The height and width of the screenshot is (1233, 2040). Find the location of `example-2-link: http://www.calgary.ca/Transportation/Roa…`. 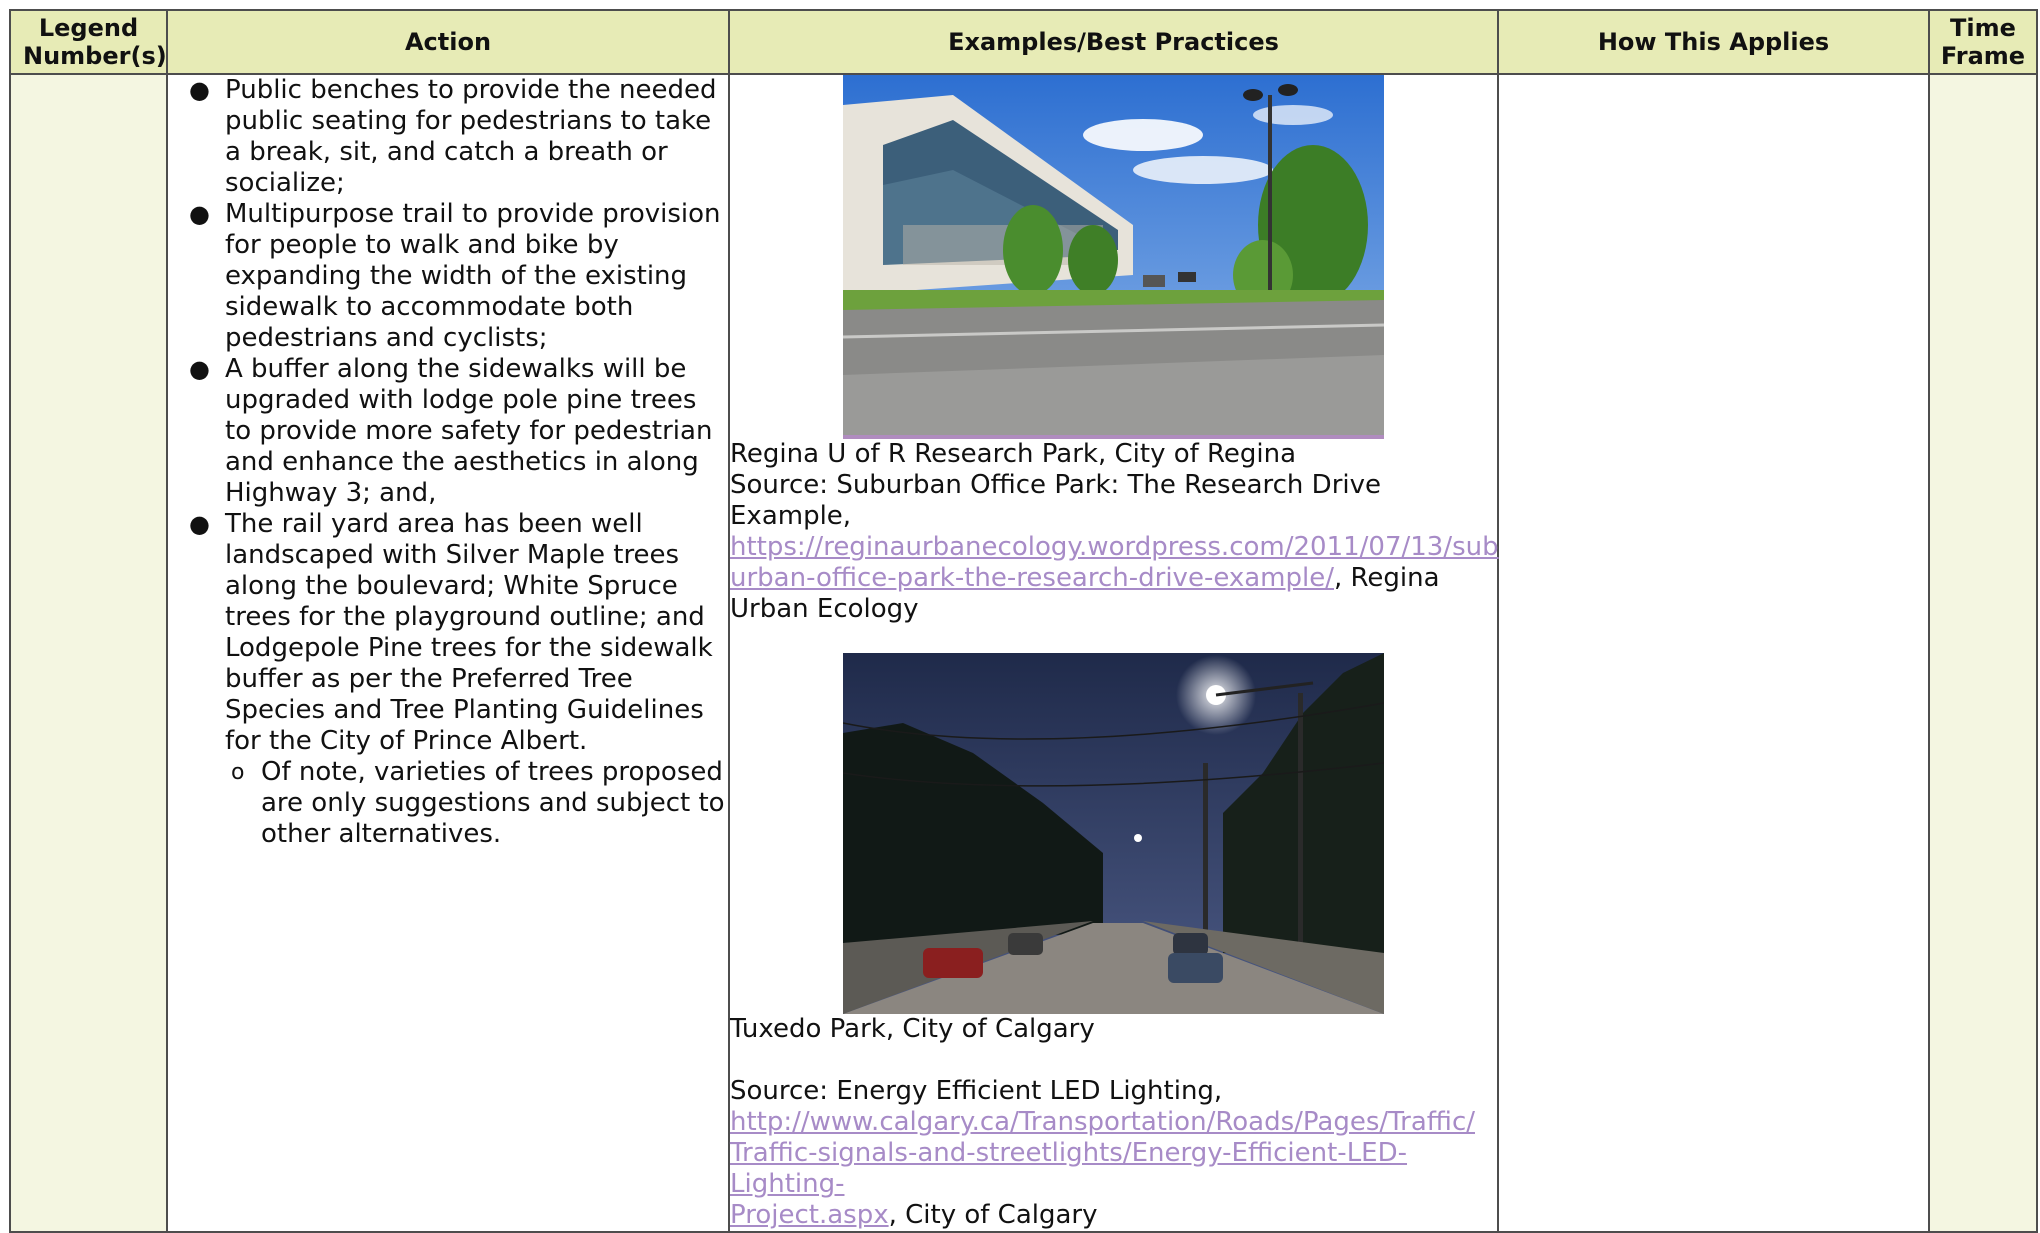

example-2-link: http://www.calgary.ca/Transportation/Roa… is located at coordinates (1102, 1168).